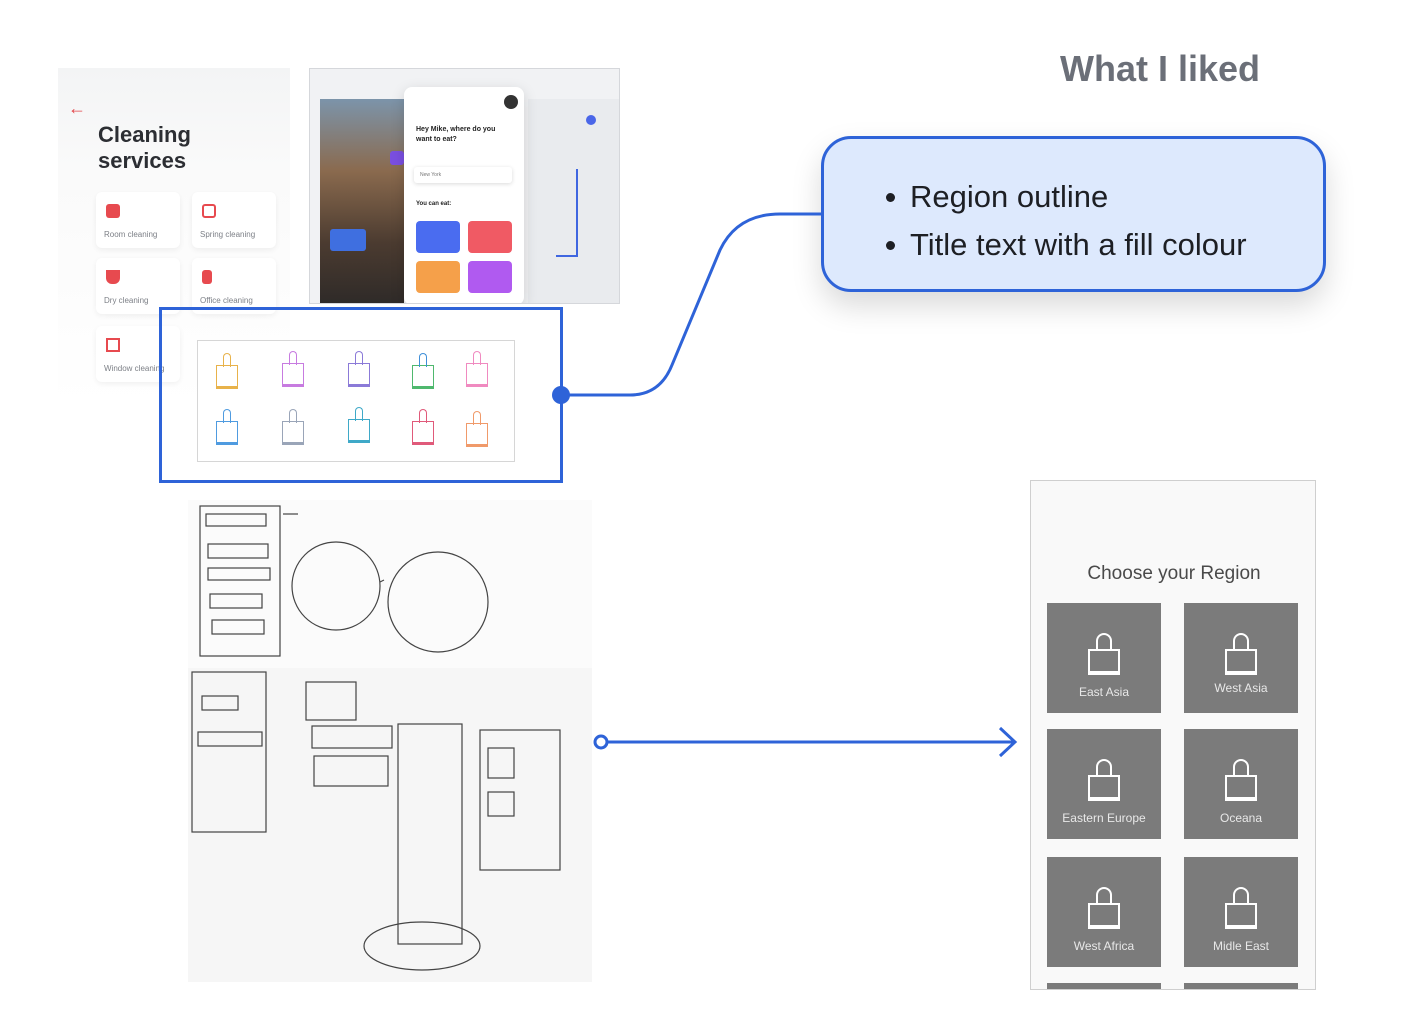 The height and width of the screenshot is (1024, 1402). I want to click on service-label: Window cleaning, so click(134, 368).